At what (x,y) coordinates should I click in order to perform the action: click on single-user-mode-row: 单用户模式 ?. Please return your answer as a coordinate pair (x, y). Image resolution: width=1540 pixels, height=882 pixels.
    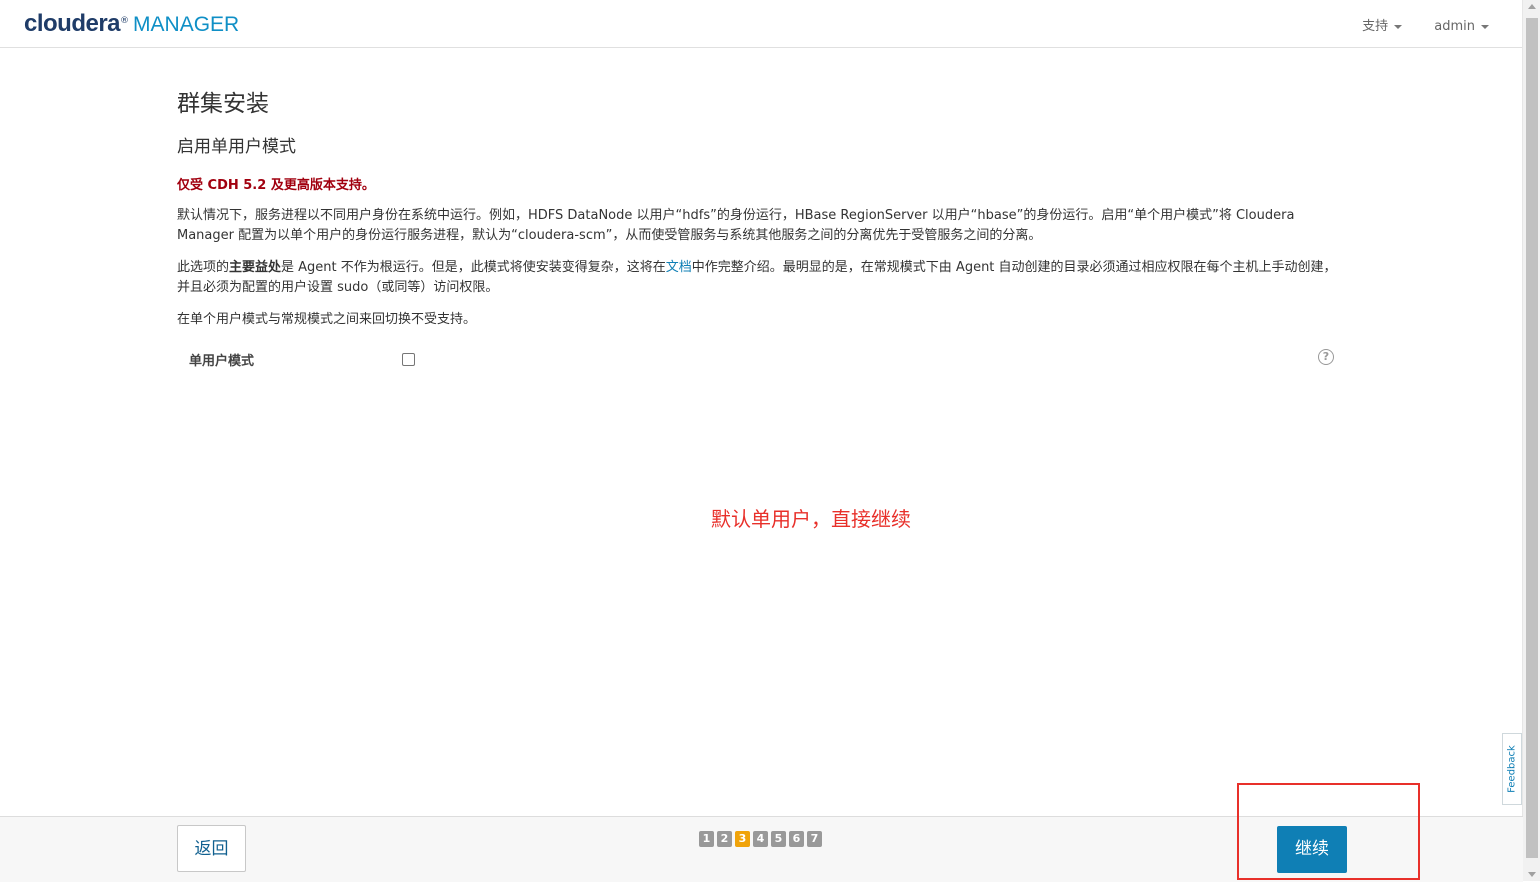
    Looking at the image, I should click on (762, 359).